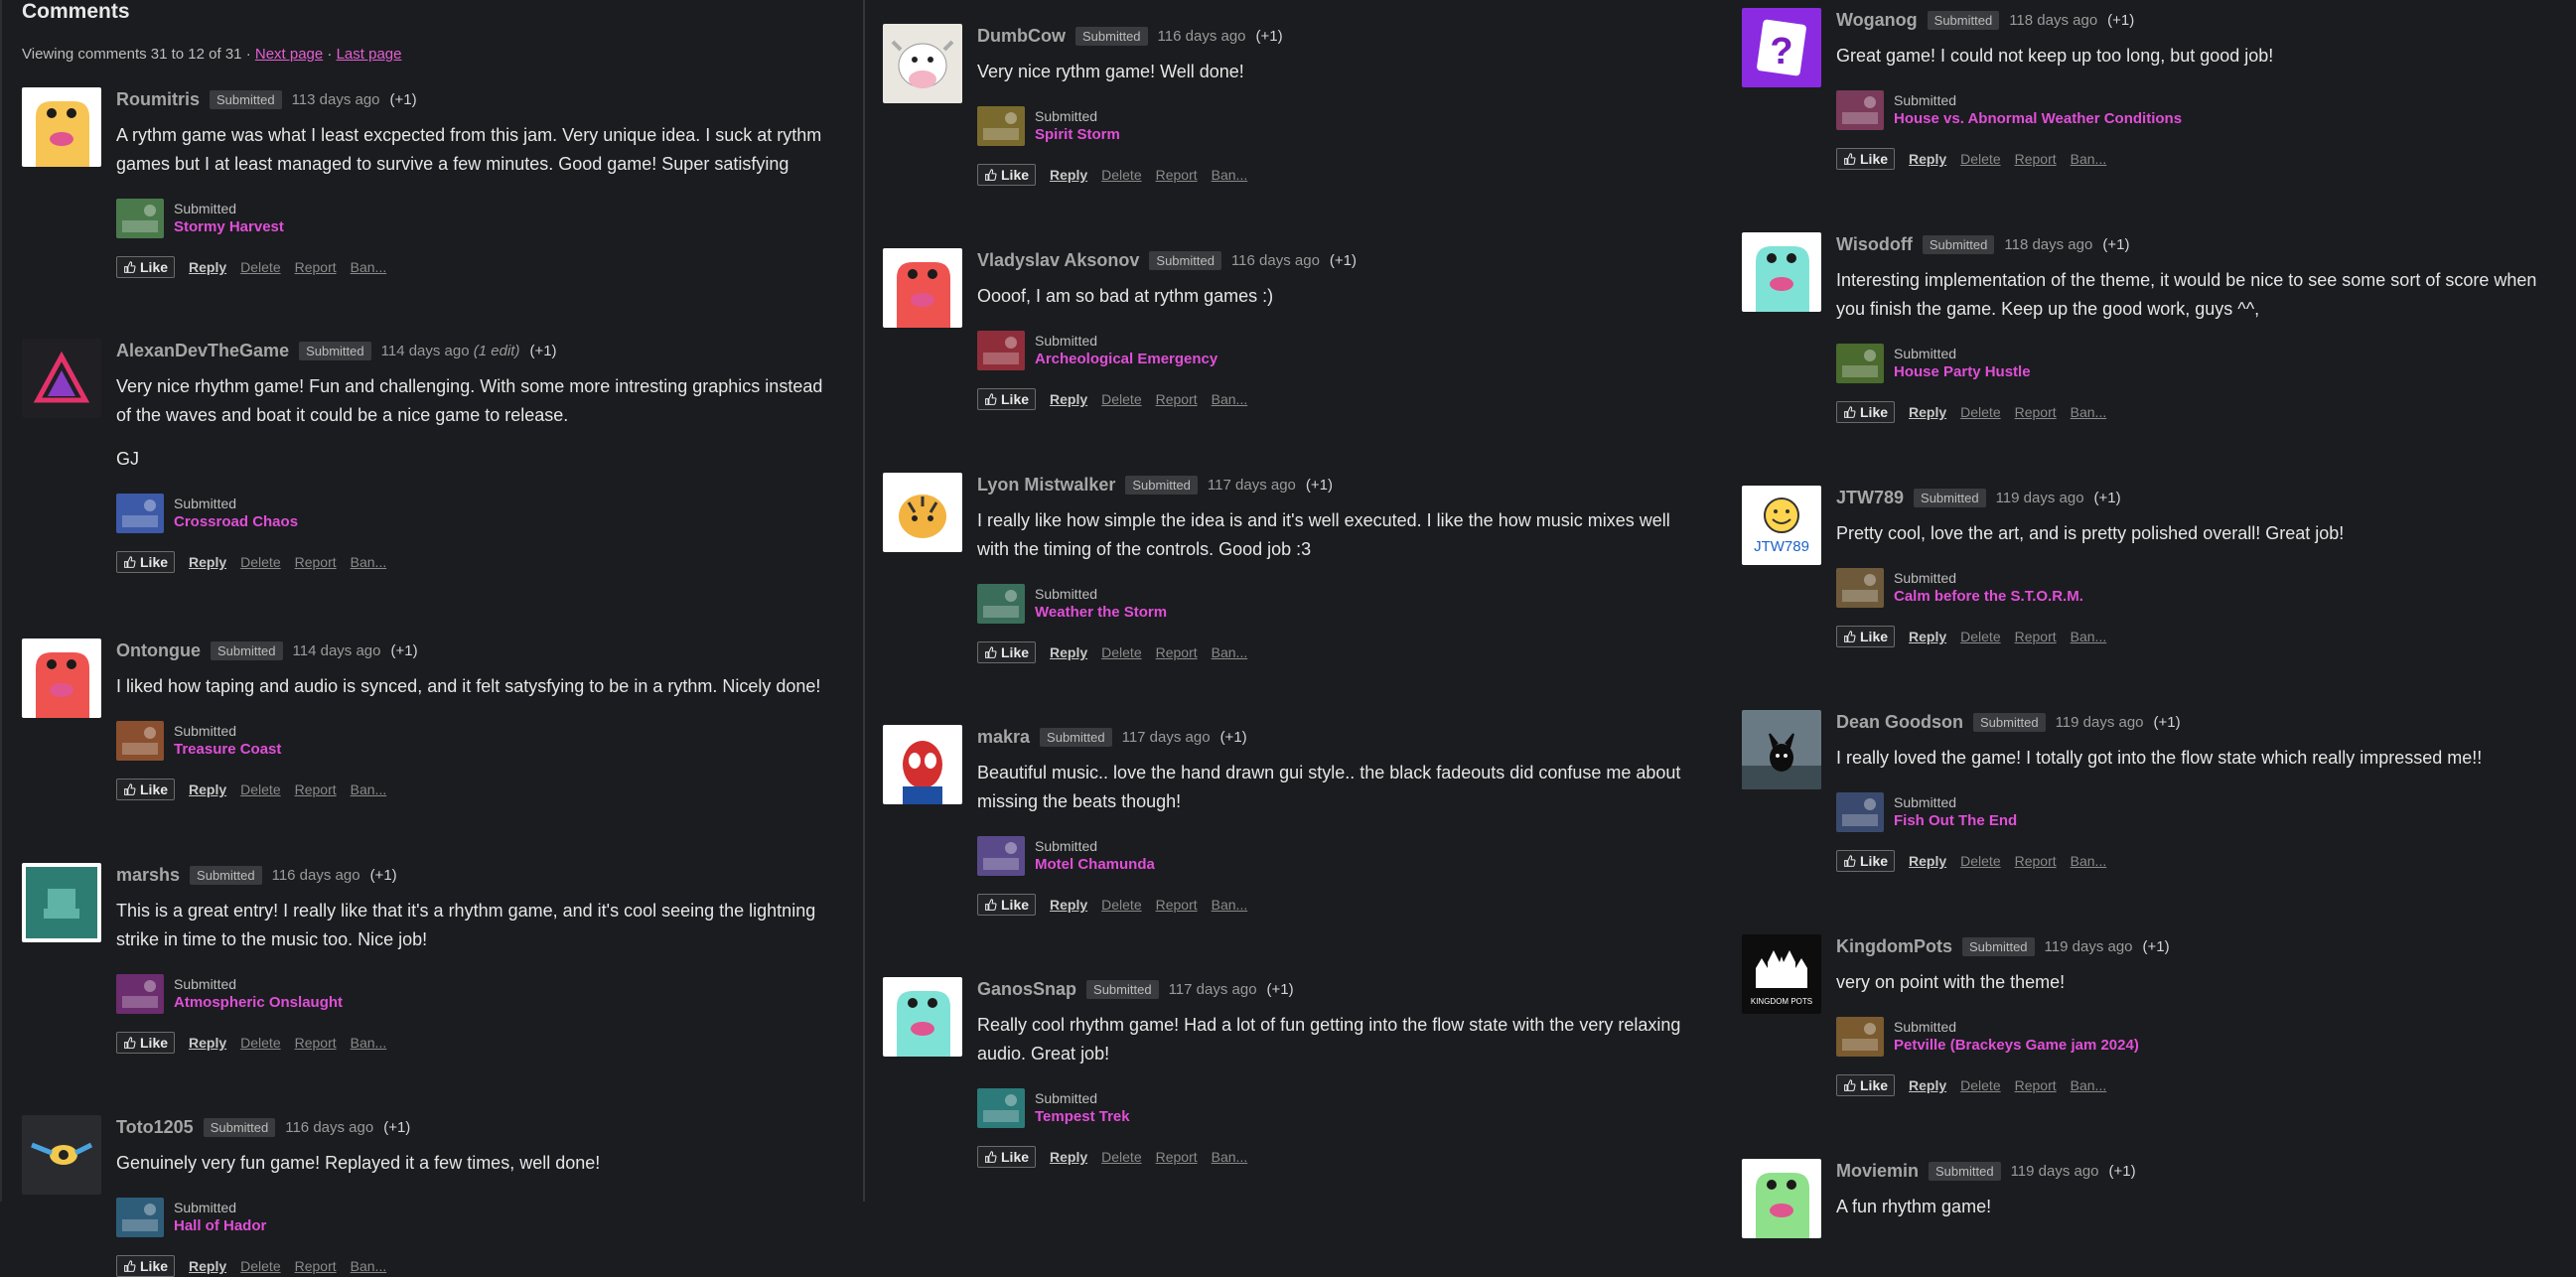  I want to click on comment-author: Roumitris, so click(158, 99).